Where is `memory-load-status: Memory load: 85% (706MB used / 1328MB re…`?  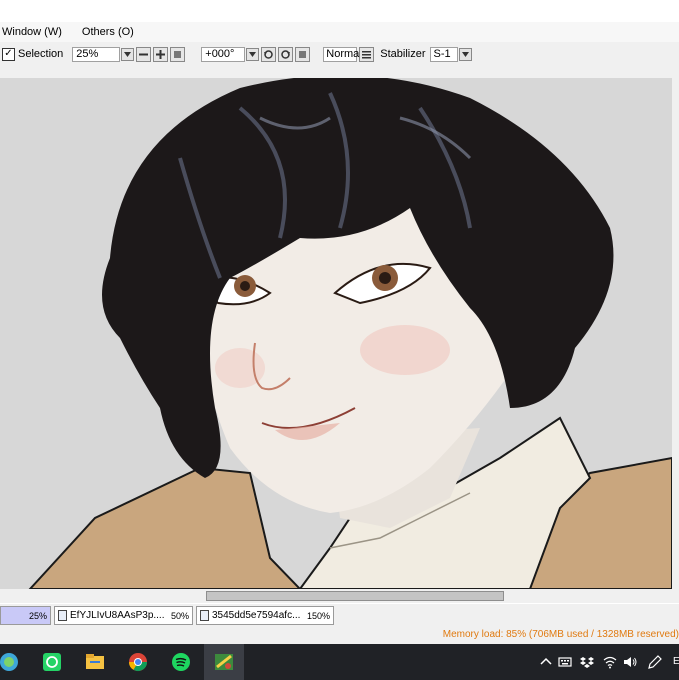
memory-load-status: Memory load: 85% (706MB used / 1328MB re… is located at coordinates (560, 634).